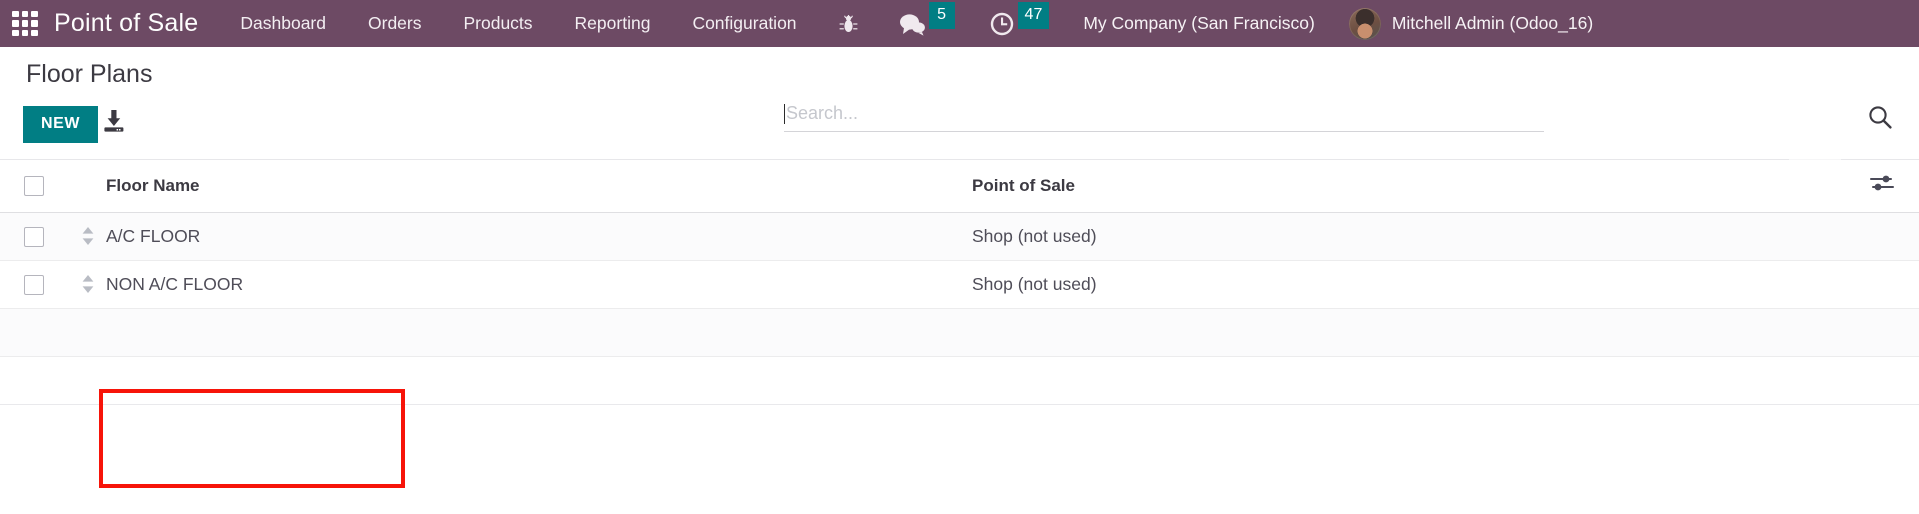  Describe the element at coordinates (613, 23) in the screenshot. I see `nav-item-reporting: Reporting` at that location.